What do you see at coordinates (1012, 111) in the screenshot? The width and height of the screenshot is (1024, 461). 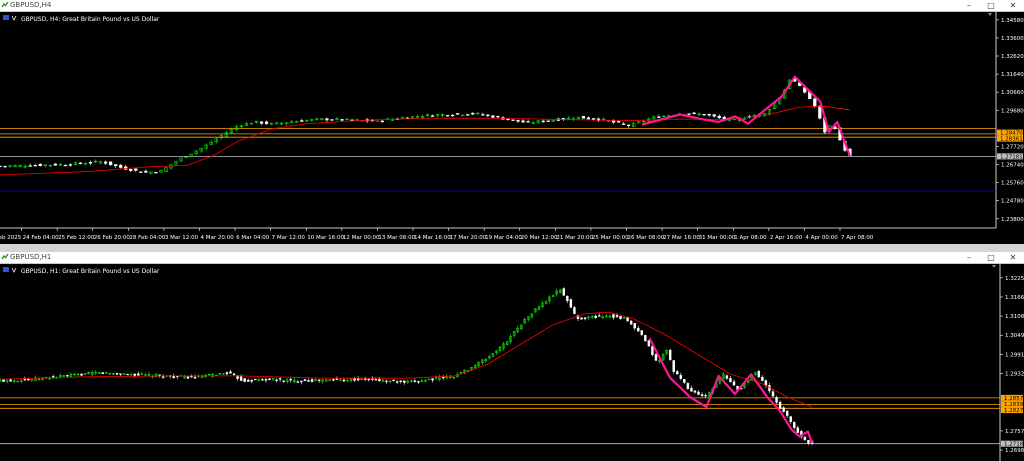 I see `price-tick-label: 1.29680` at bounding box center [1012, 111].